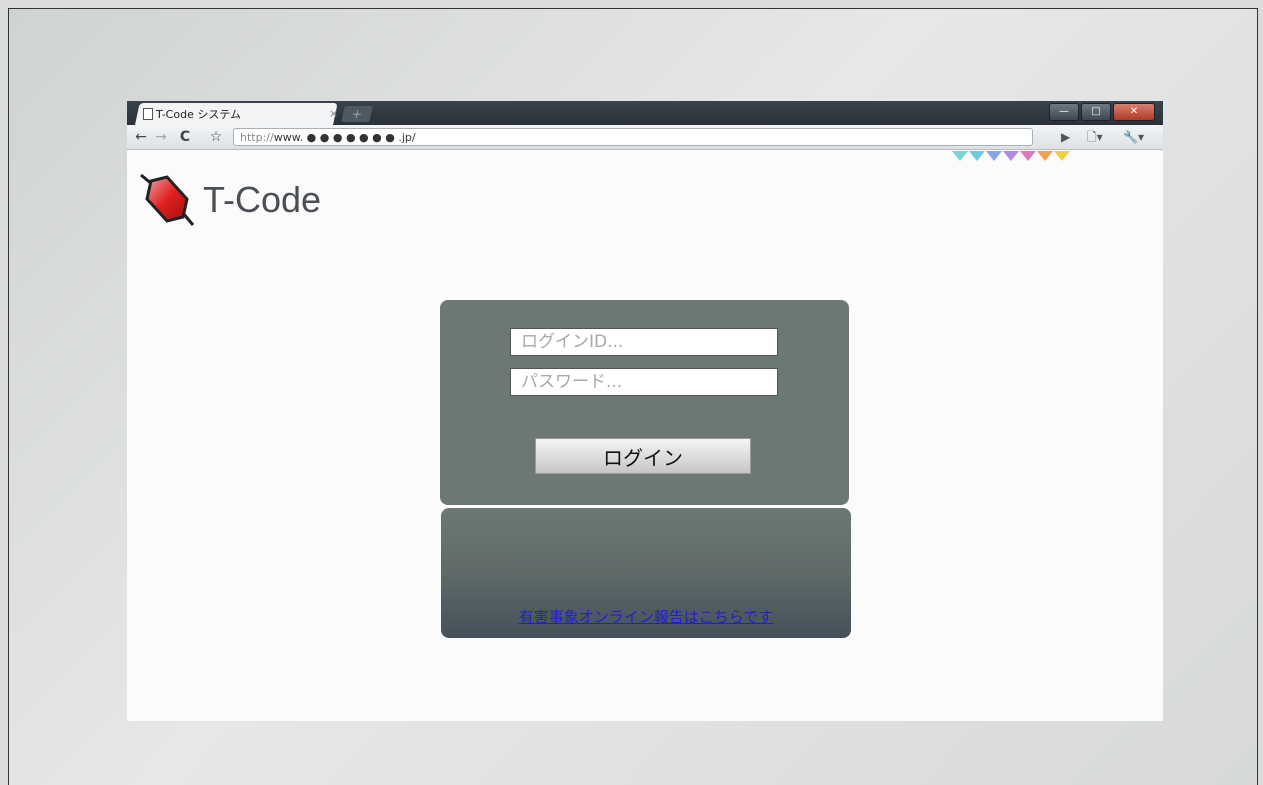 The width and height of the screenshot is (1263, 785). What do you see at coordinates (633, 137) in the screenshot?
I see `address-bar: http://www. ● ● ● ● ● ● ● .jp/` at bounding box center [633, 137].